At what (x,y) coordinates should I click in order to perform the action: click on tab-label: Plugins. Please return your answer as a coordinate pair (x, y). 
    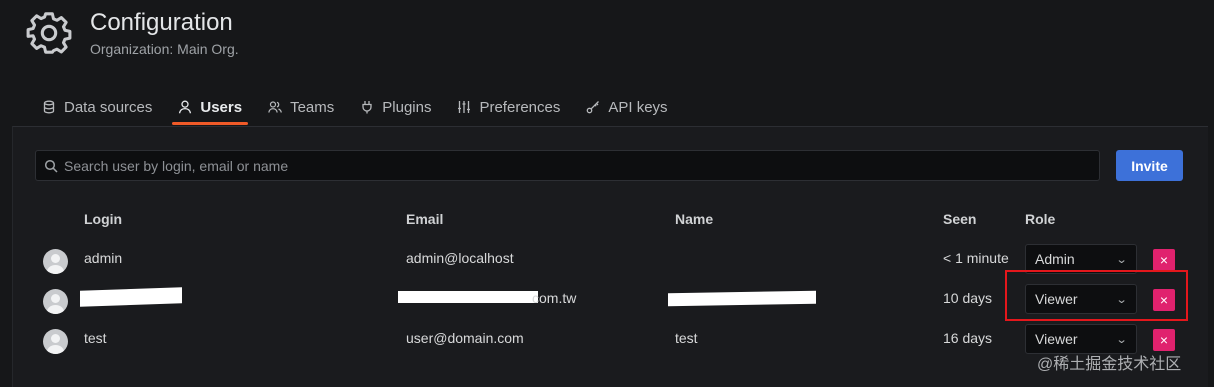
    Looking at the image, I should click on (407, 107).